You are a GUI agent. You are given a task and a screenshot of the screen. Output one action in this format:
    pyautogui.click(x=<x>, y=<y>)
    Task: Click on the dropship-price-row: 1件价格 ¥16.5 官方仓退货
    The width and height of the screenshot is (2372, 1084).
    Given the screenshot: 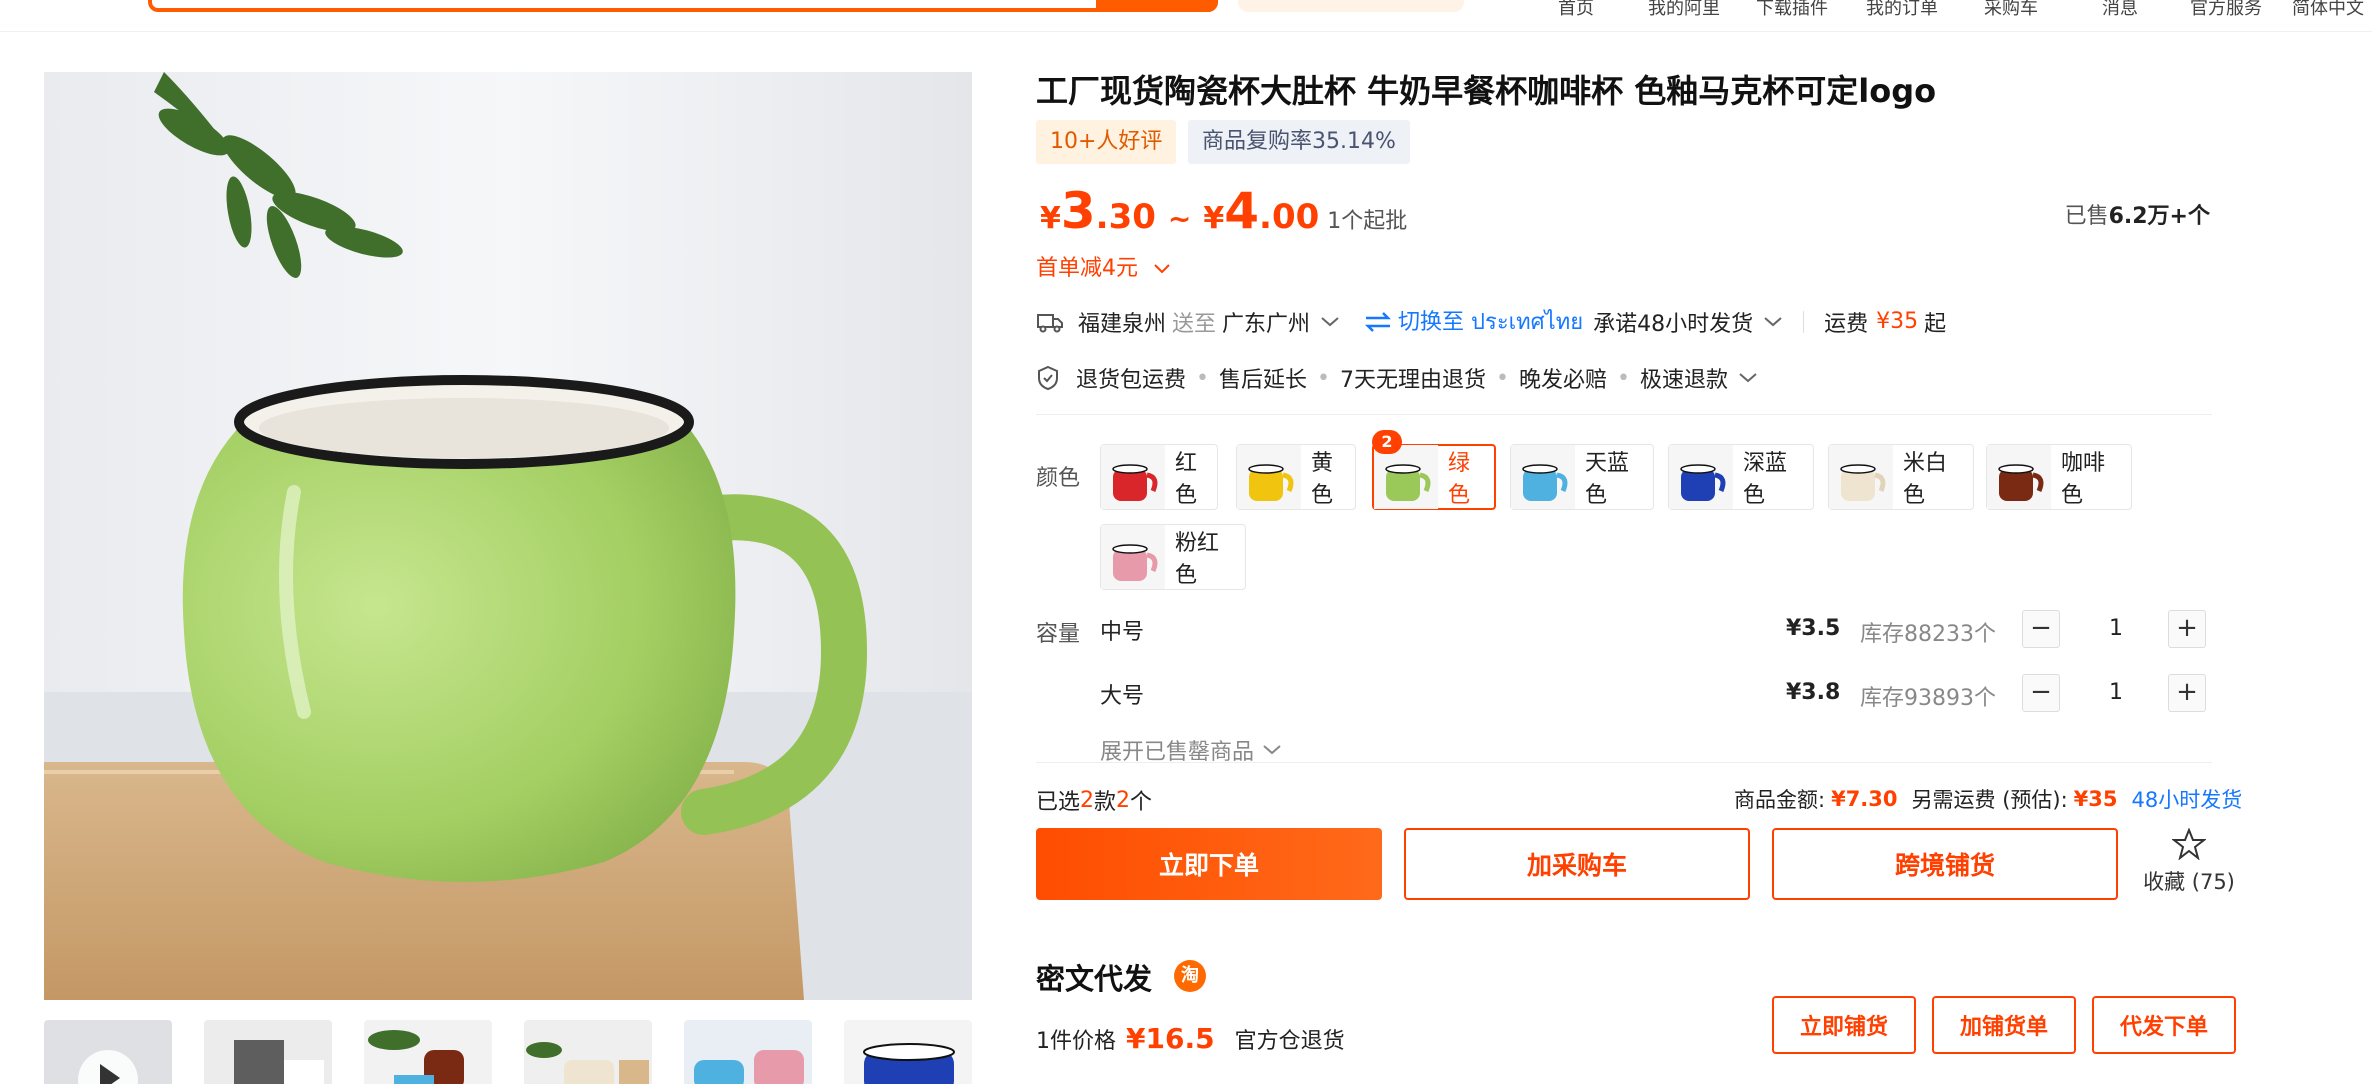 What is the action you would take?
    pyautogui.click(x=1190, y=1038)
    